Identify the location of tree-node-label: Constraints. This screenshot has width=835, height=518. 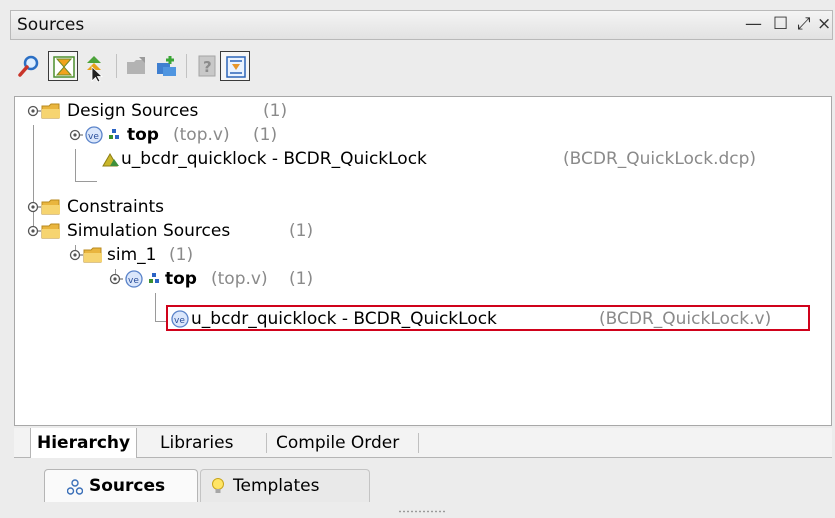
(115, 207).